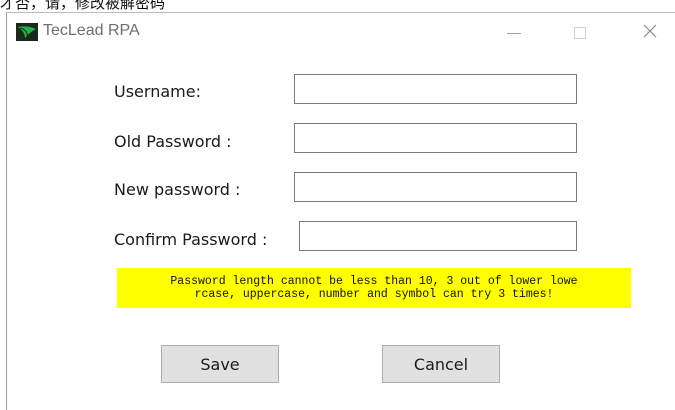 This screenshot has width=675, height=410. Describe the element at coordinates (435, 138) in the screenshot. I see `old-password-field` at that location.